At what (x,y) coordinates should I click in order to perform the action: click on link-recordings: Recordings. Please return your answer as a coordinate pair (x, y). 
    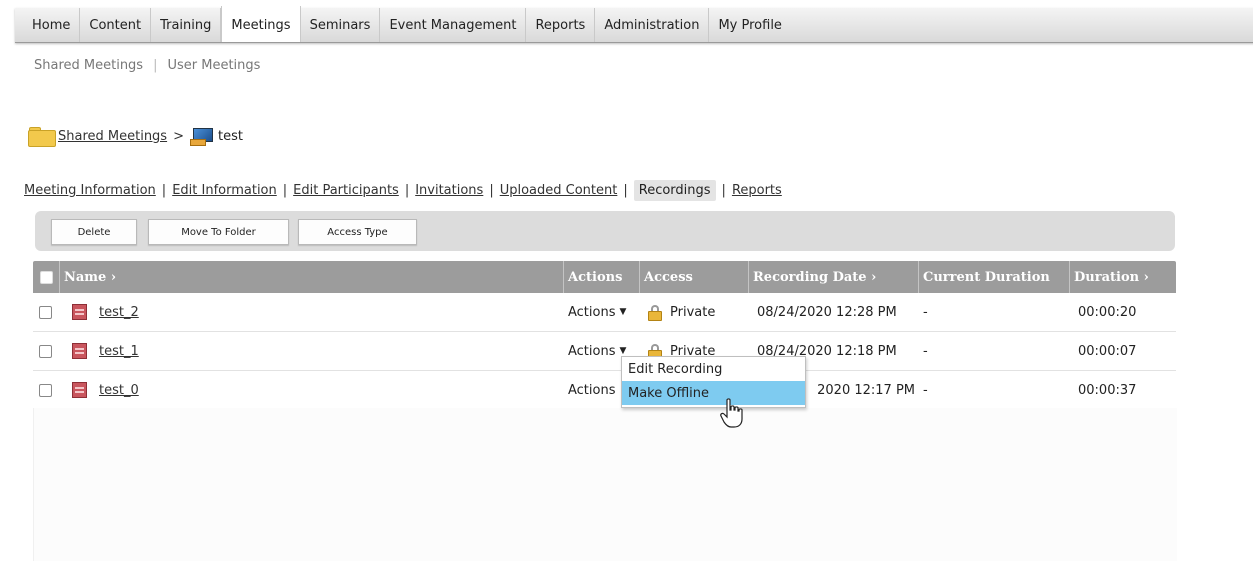
    Looking at the image, I should click on (674, 190).